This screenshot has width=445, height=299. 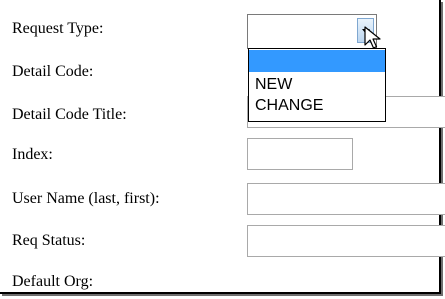 I want to click on req-status-label: Req Status:, so click(x=49, y=240).